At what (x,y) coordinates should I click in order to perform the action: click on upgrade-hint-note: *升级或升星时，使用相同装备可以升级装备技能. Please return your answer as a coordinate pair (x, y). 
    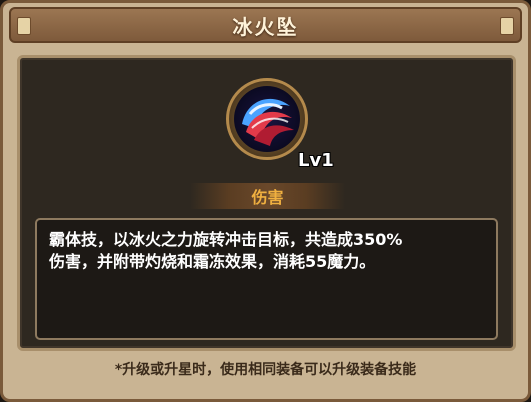
    Looking at the image, I should click on (265, 370).